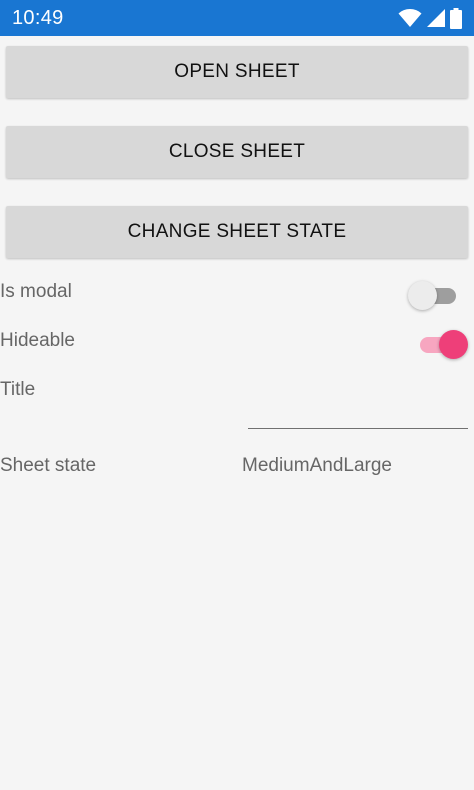 The image size is (474, 790). What do you see at coordinates (237, 72) in the screenshot?
I see `open-sheet-button: OPEN SHEET` at bounding box center [237, 72].